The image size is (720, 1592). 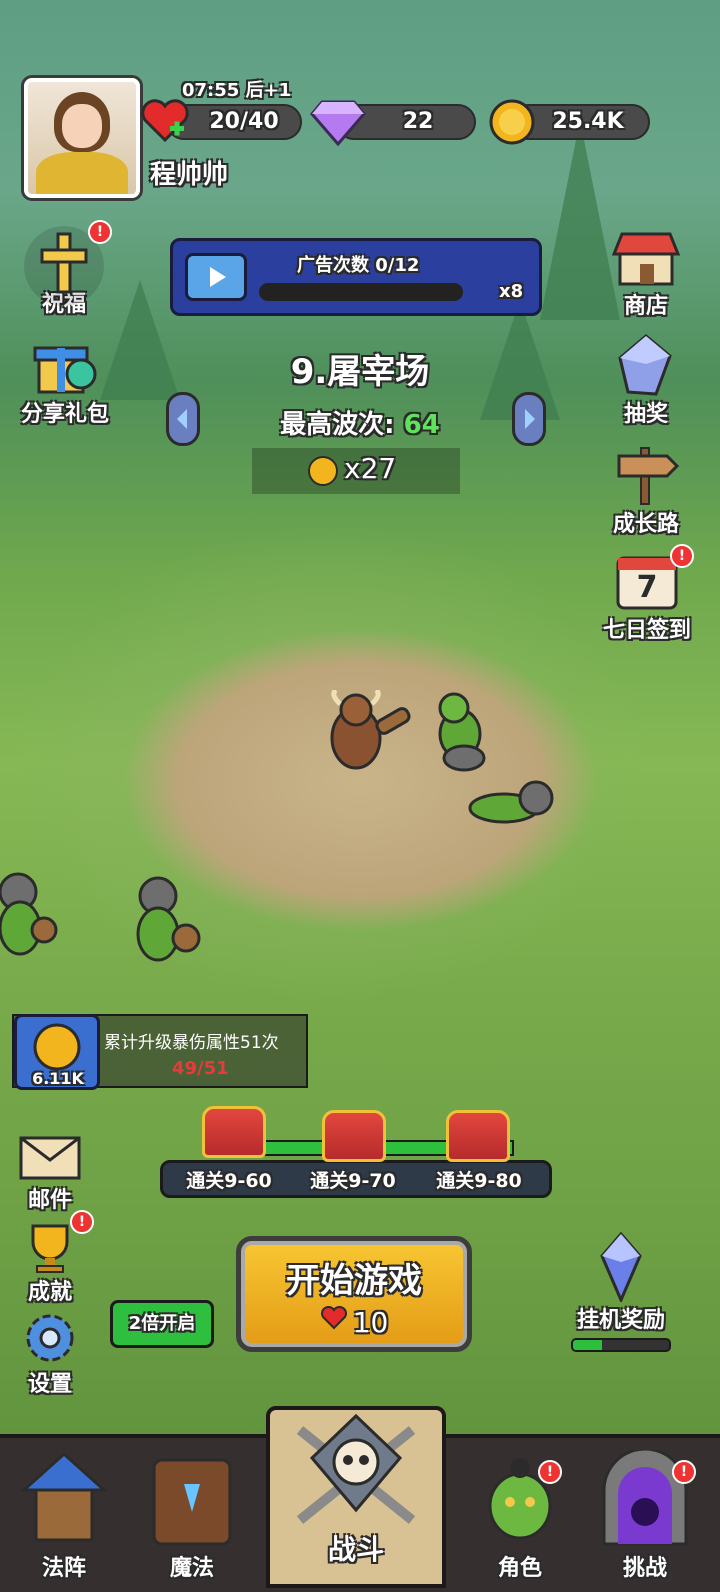 What do you see at coordinates (100, 232) in the screenshot?
I see `blessing-alert-badge: !` at bounding box center [100, 232].